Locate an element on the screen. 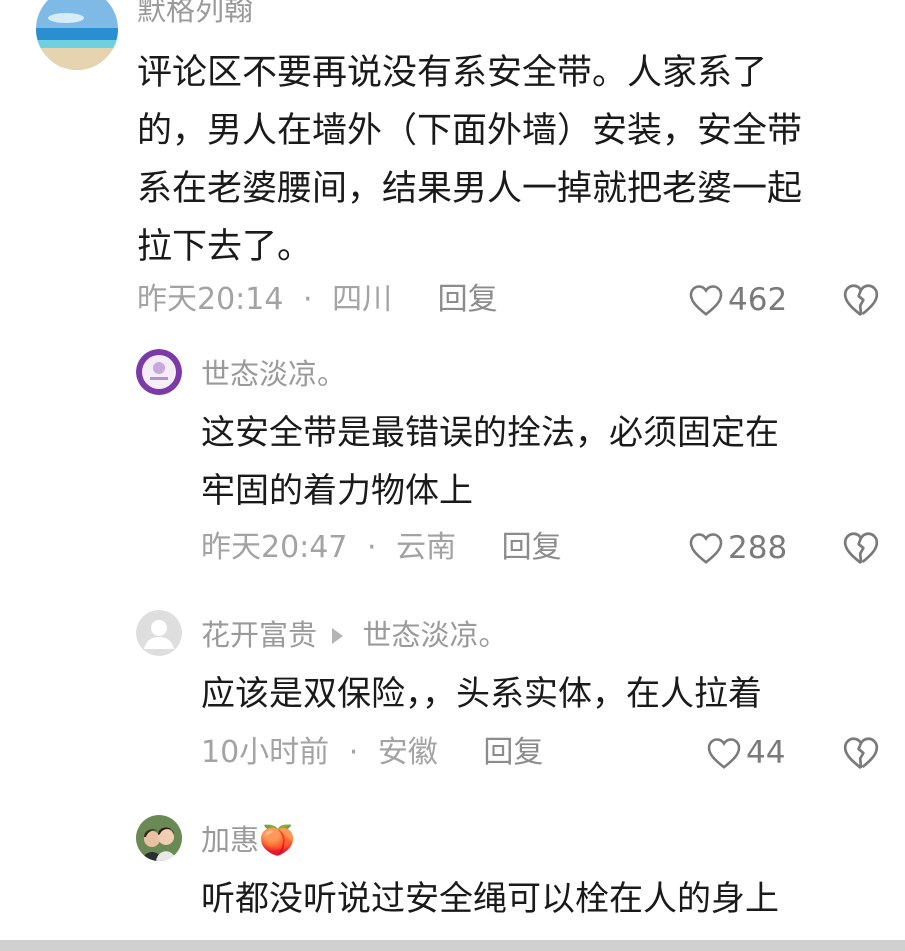  comment-time: 10小时前 is located at coordinates (265, 752).